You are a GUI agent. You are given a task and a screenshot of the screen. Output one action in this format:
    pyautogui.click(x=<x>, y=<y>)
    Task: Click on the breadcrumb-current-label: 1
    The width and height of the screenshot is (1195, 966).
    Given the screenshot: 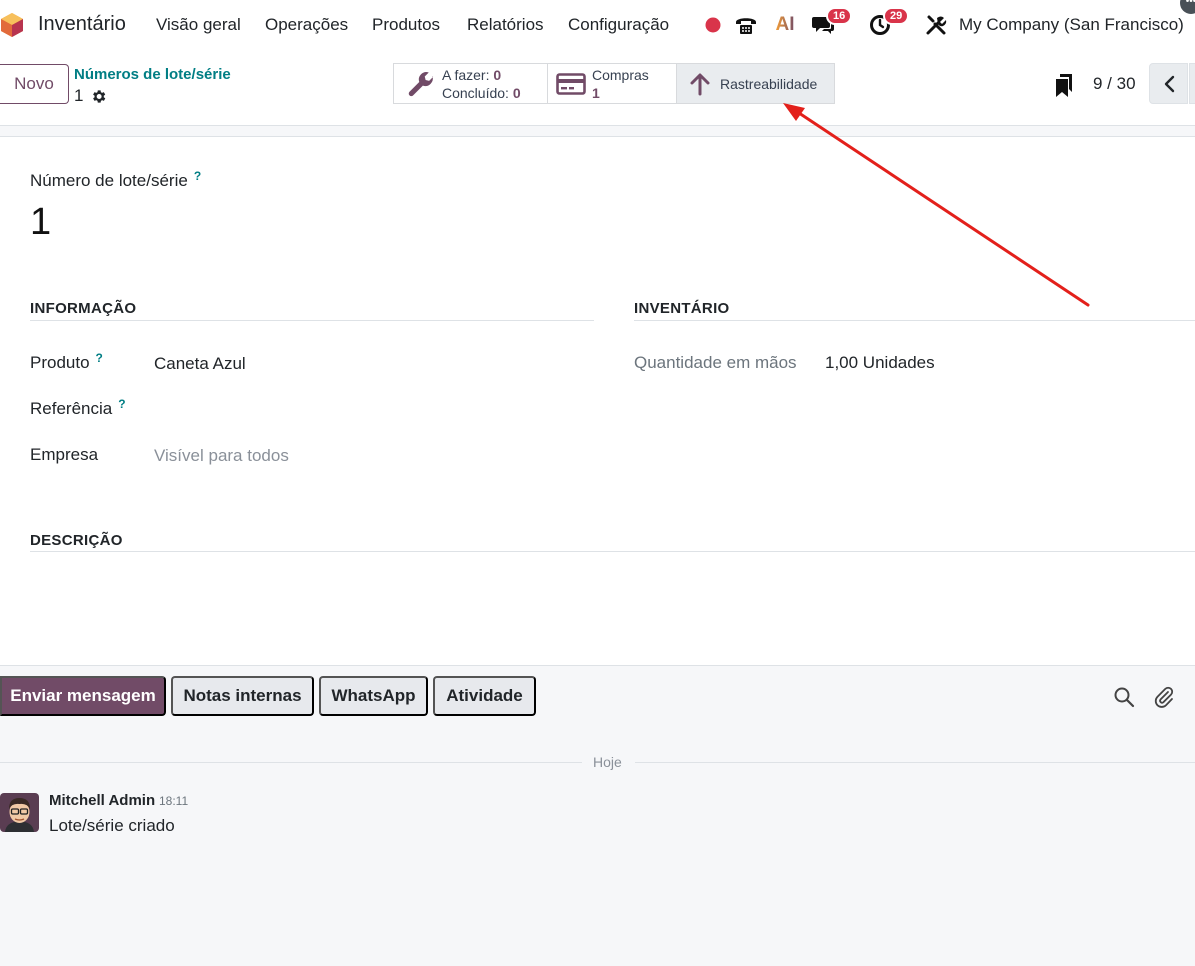 What is the action you would take?
    pyautogui.click(x=79, y=95)
    